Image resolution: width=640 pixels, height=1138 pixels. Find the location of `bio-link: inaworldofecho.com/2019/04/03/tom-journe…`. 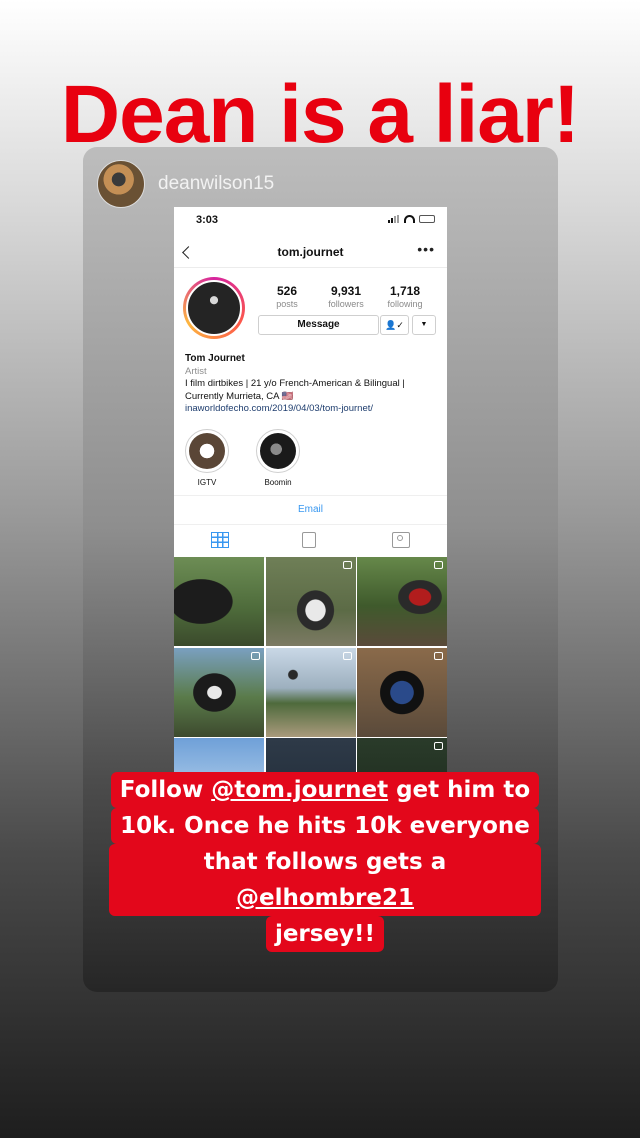

bio-link: inaworldofecho.com/2019/04/03/tom-journe… is located at coordinates (279, 408).